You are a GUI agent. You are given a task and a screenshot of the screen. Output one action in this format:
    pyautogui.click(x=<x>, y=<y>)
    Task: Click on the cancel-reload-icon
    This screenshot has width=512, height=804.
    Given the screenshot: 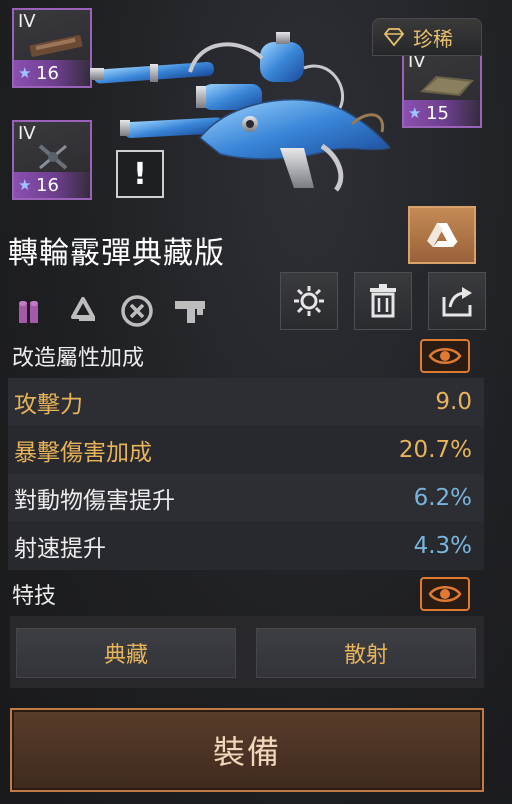 What is the action you would take?
    pyautogui.click(x=137, y=311)
    